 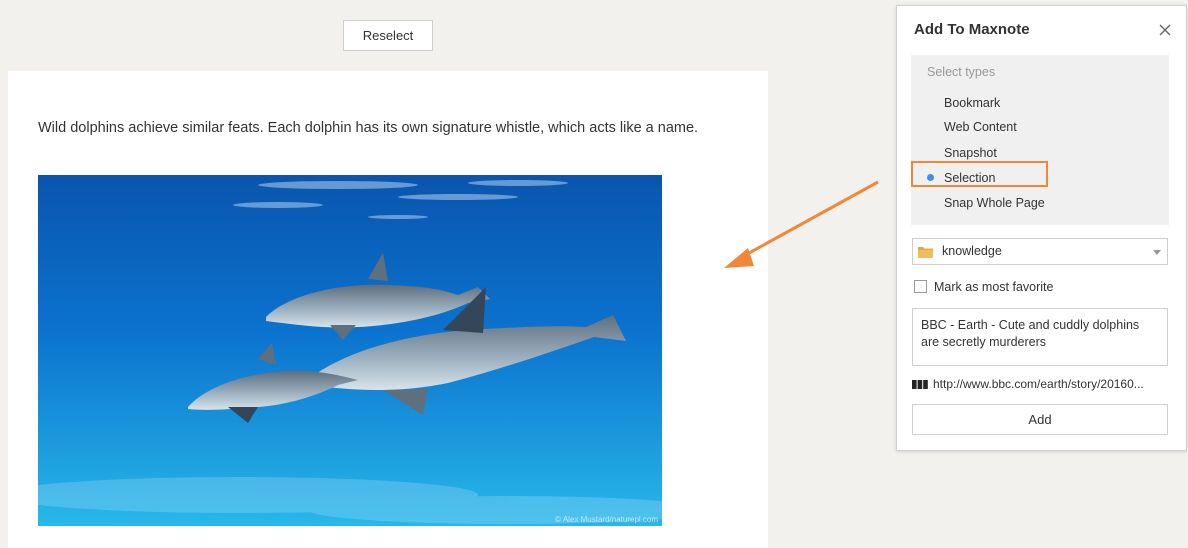 I want to click on photo-credit: © Alex Mustard/naturepl.com, so click(x=606, y=519).